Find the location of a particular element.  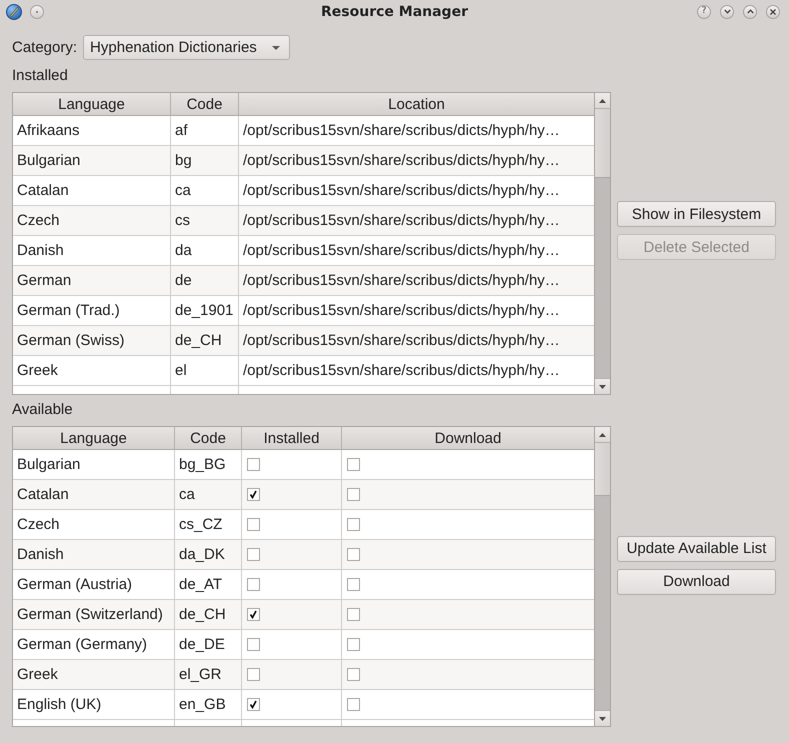

action-button: Update Available List is located at coordinates (696, 549).